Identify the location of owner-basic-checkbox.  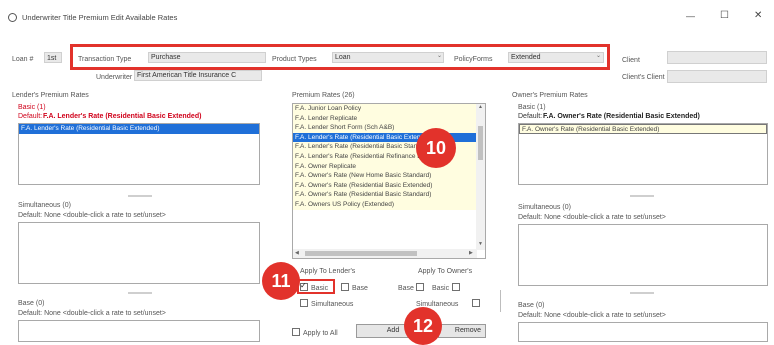
(456, 287).